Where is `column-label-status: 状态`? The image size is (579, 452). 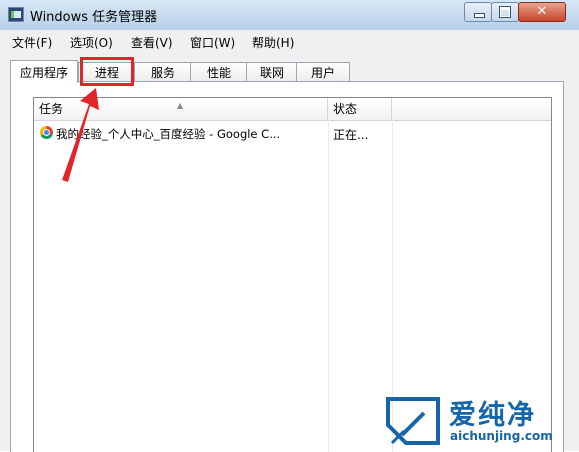 column-label-status: 状态 is located at coordinates (345, 109).